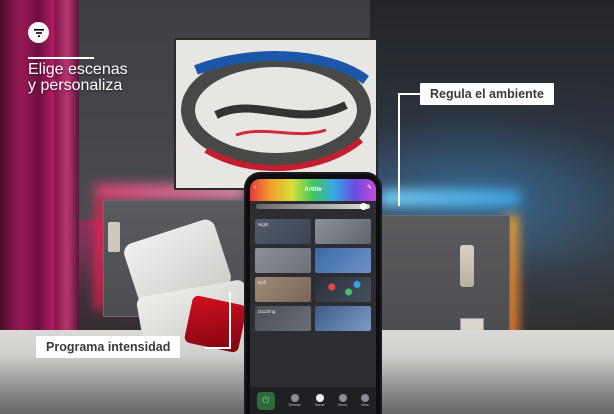  I want to click on scene-grid: Night Soft Dazzling, so click(313, 275).